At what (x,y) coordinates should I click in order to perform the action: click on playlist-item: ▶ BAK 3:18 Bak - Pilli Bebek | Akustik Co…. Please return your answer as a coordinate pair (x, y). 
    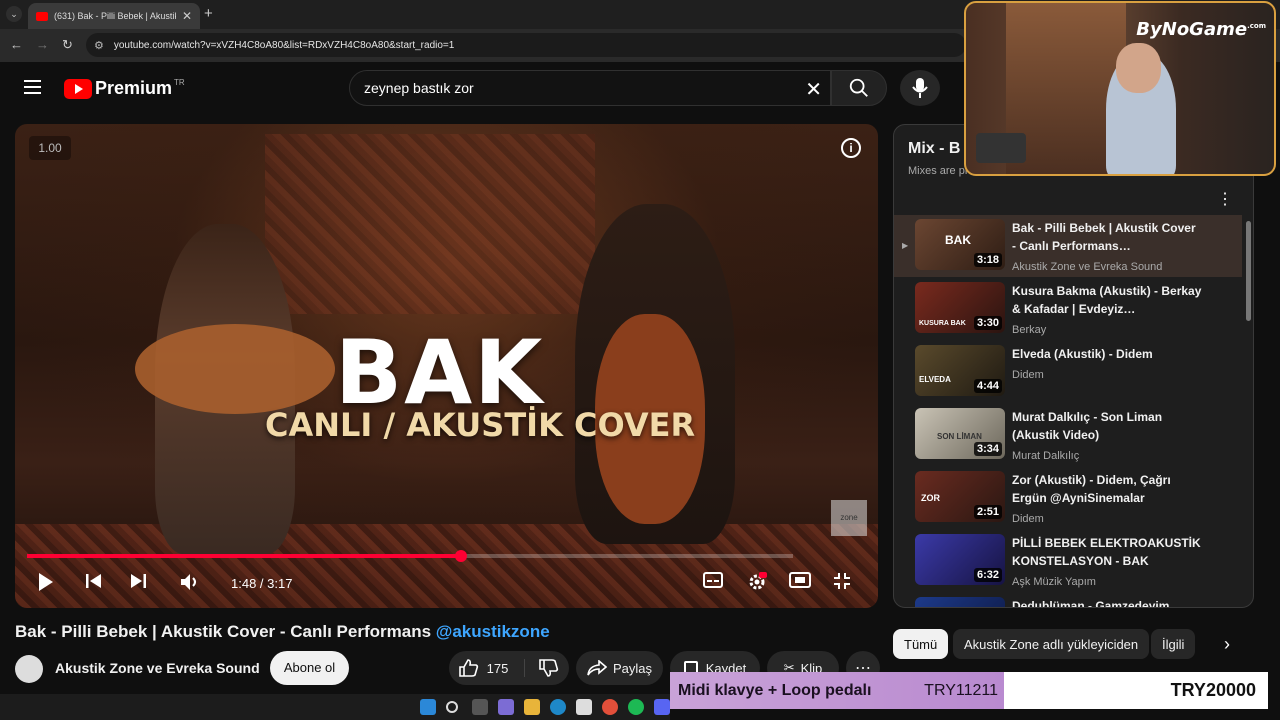
    Looking at the image, I should click on (1068, 246).